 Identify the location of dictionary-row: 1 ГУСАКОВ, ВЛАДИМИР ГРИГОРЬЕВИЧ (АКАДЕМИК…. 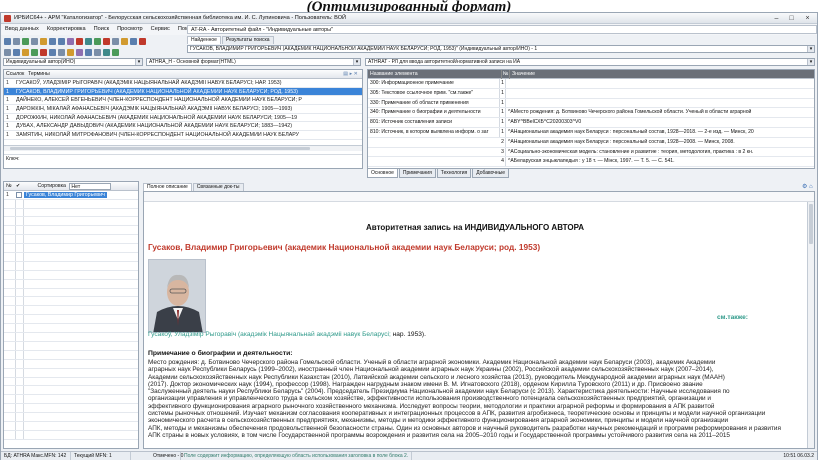
(183, 92).